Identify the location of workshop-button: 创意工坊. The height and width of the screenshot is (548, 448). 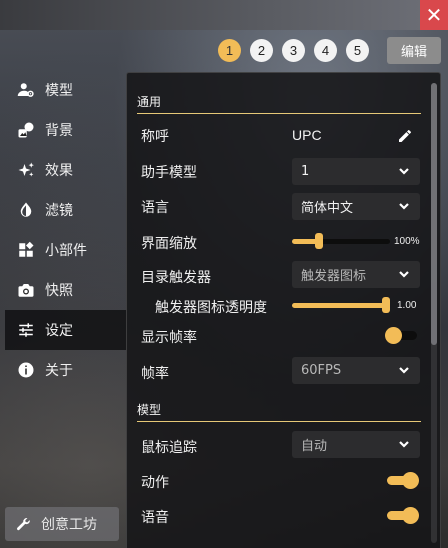
(62, 524).